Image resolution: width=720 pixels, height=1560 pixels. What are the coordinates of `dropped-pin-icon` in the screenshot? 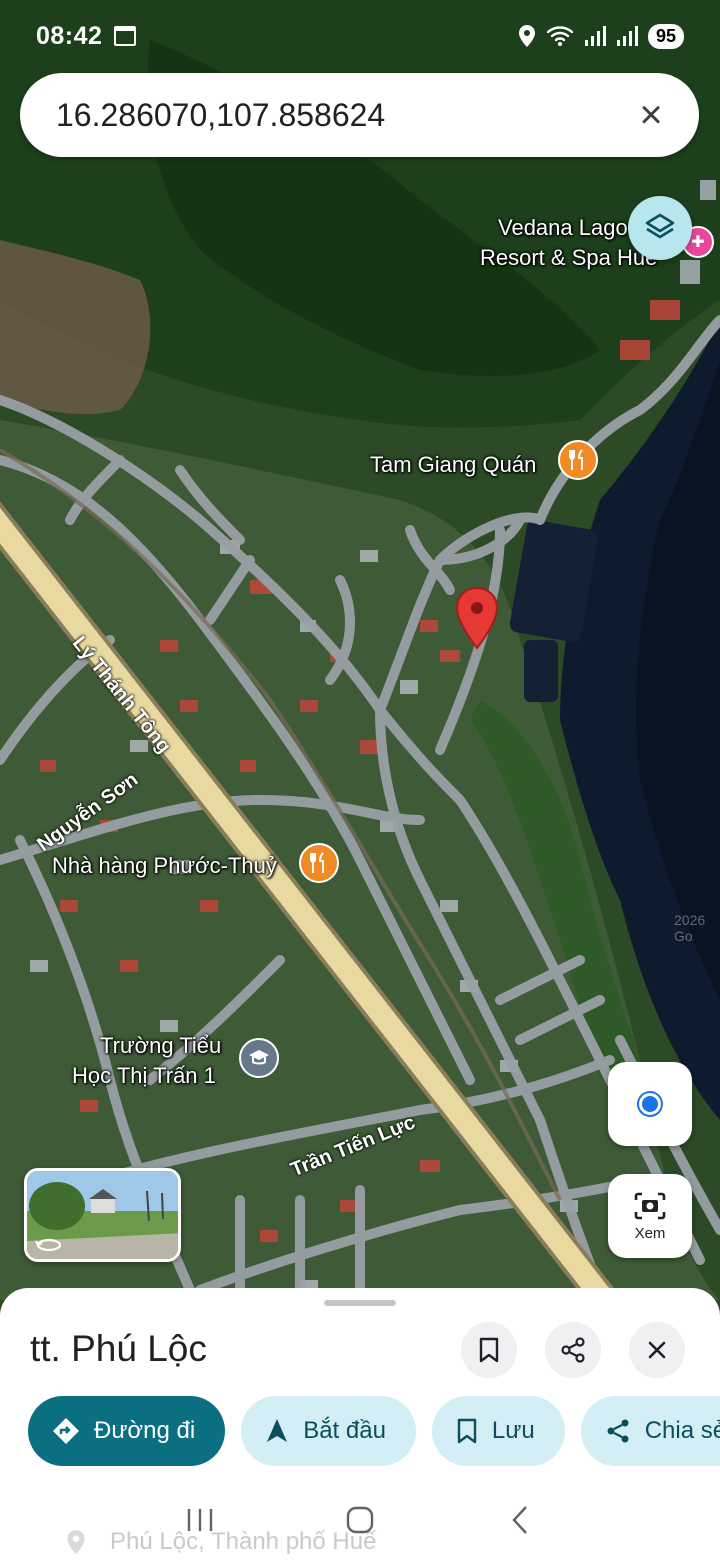 It's located at (477, 618).